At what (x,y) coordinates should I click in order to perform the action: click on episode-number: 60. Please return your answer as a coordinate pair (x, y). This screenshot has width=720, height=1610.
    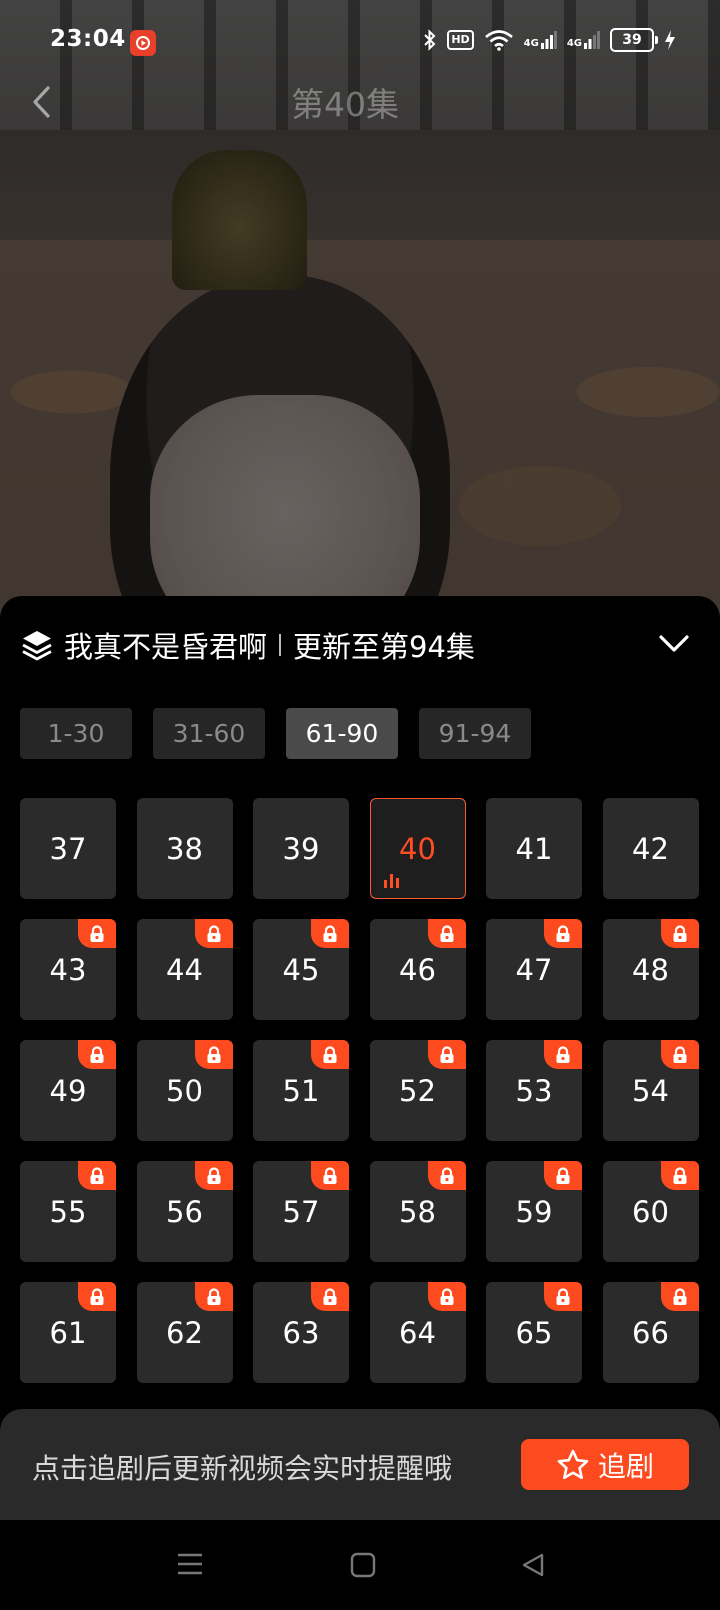
    Looking at the image, I should click on (650, 1211).